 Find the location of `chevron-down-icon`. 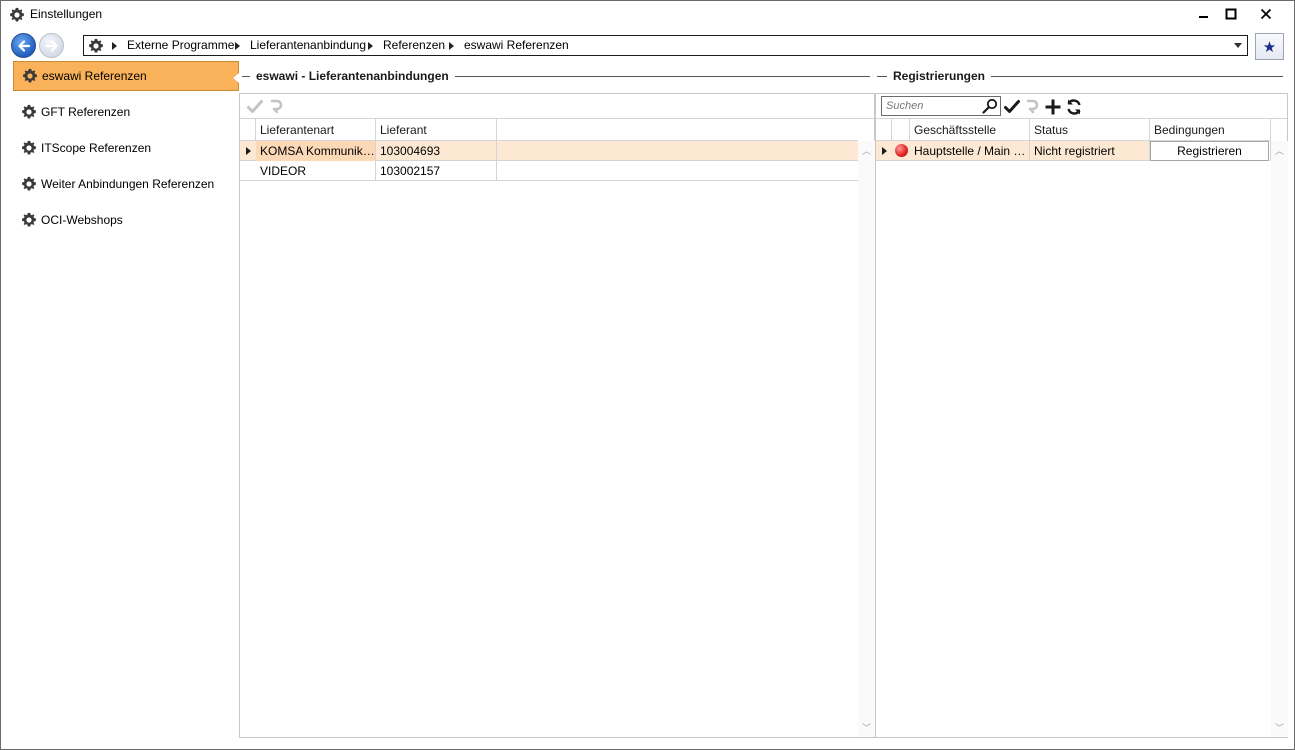

chevron-down-icon is located at coordinates (1238, 45).